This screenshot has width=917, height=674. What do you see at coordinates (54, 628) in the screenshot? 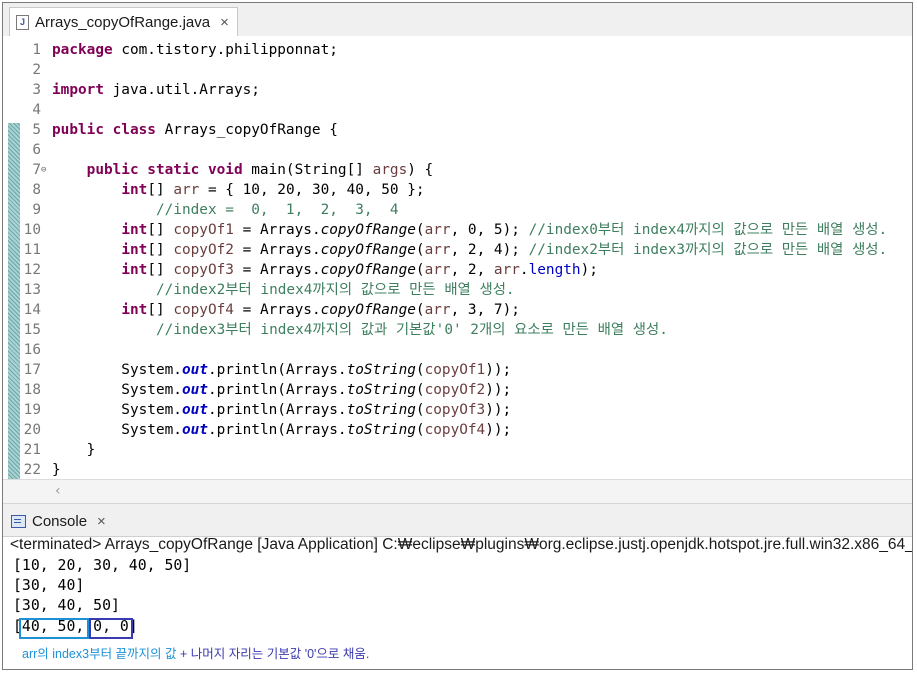
I see `highlight-copied-values` at bounding box center [54, 628].